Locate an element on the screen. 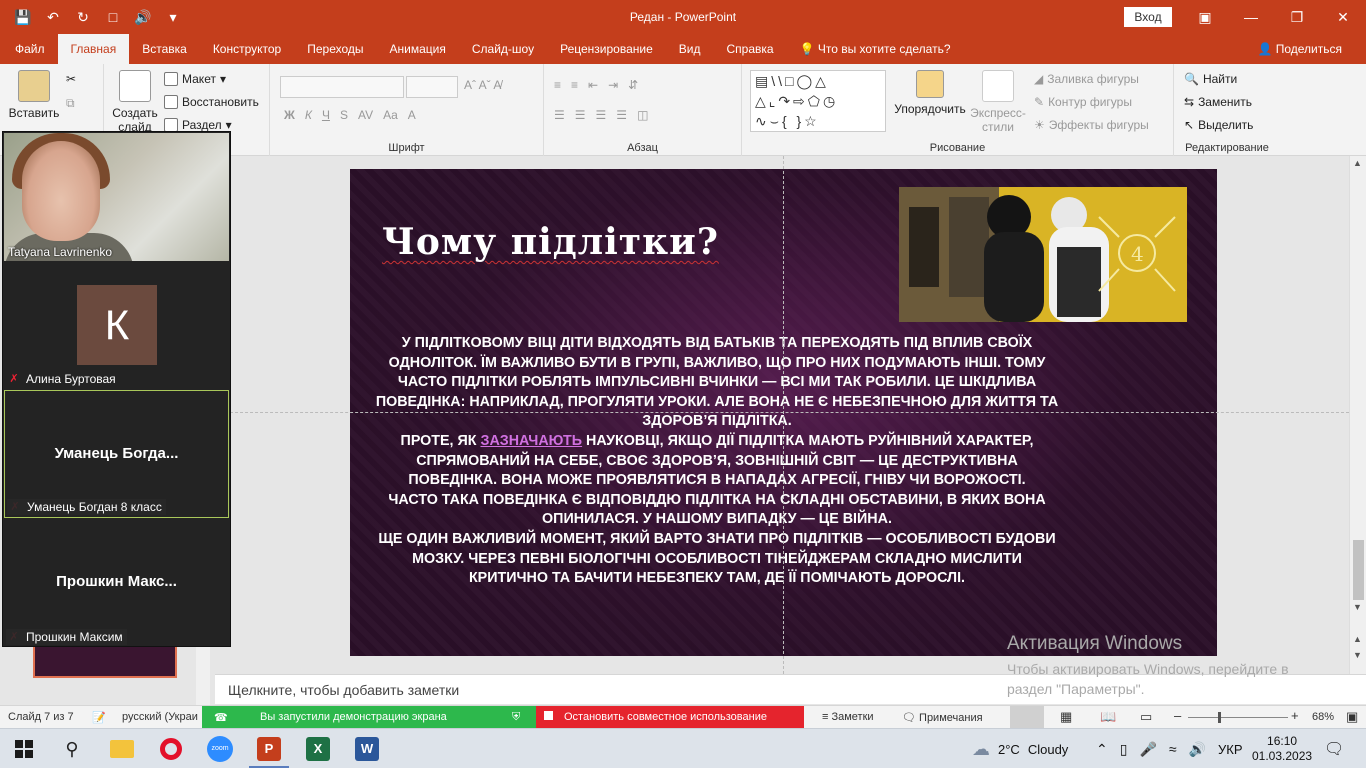 The height and width of the screenshot is (768, 1366). case-icon: Aa is located at coordinates (390, 115).